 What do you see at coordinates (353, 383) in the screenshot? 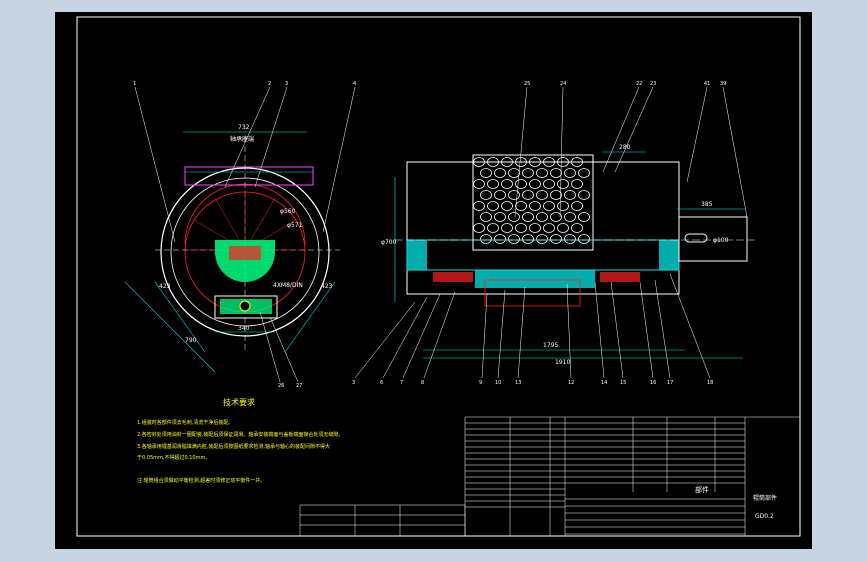
I see `callout-bottom-0: 3` at bounding box center [353, 383].